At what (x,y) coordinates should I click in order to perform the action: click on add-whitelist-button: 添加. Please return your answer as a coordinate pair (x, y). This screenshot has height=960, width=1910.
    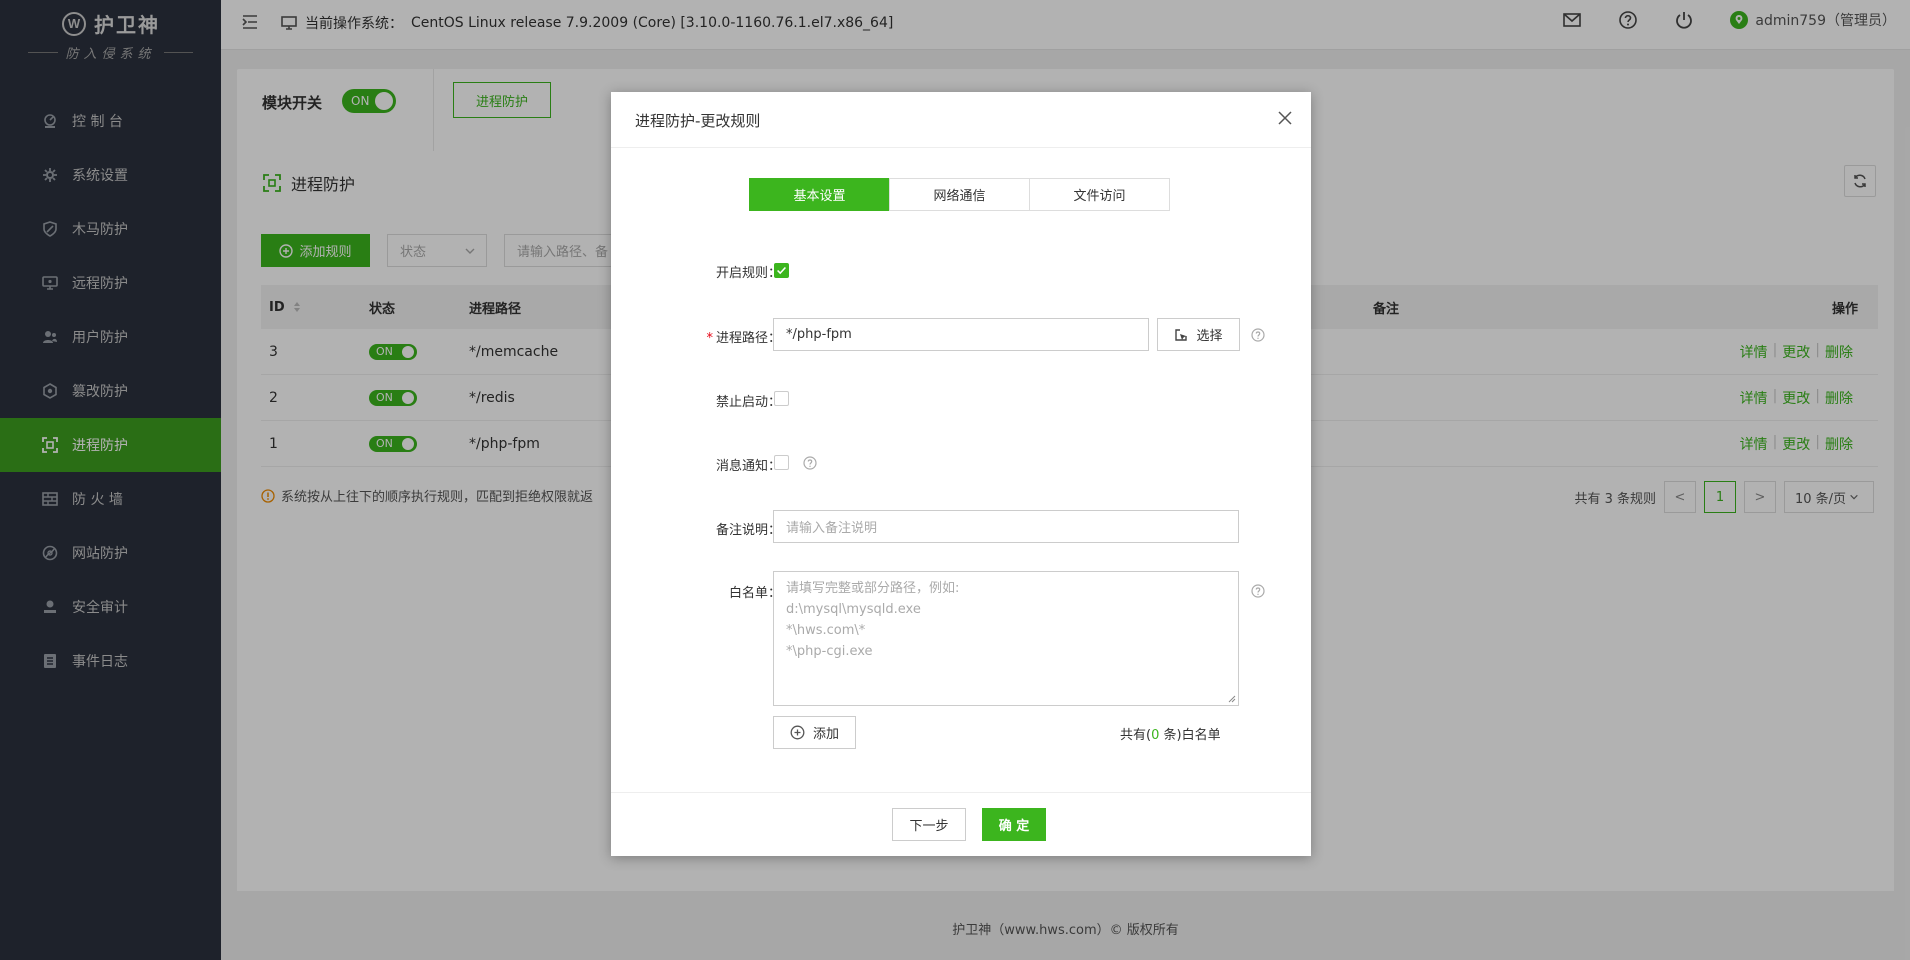
    Looking at the image, I should click on (814, 732).